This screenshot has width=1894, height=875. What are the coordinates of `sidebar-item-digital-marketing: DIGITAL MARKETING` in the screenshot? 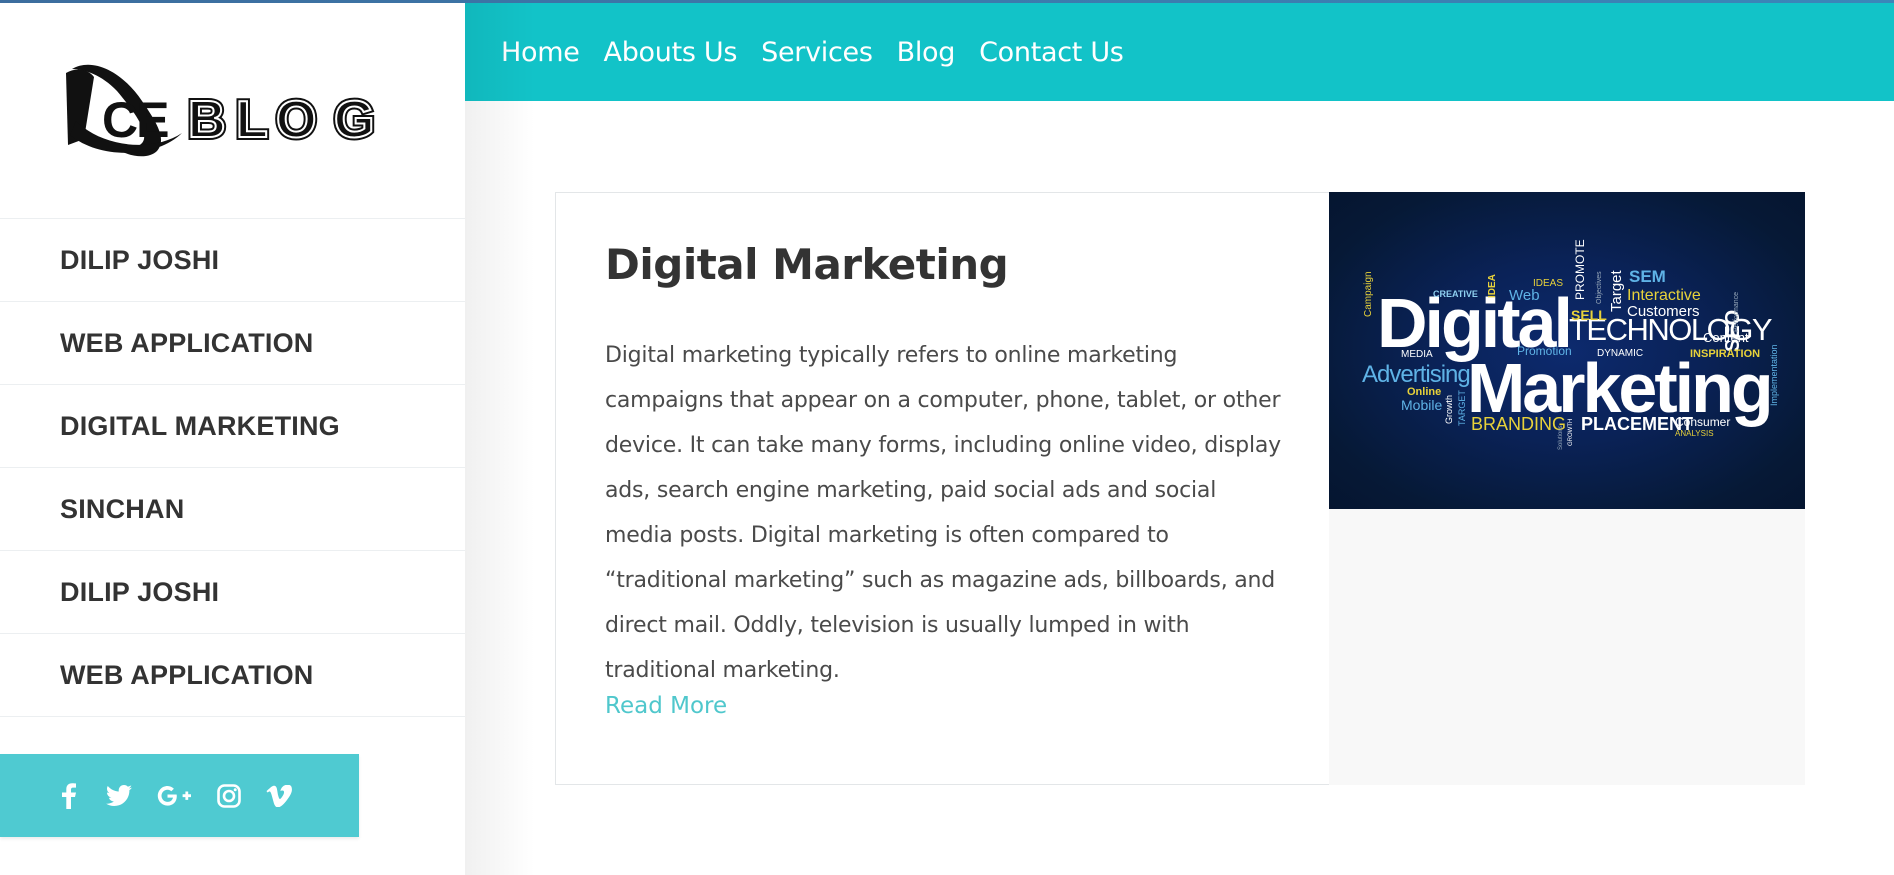 It's located at (232, 426).